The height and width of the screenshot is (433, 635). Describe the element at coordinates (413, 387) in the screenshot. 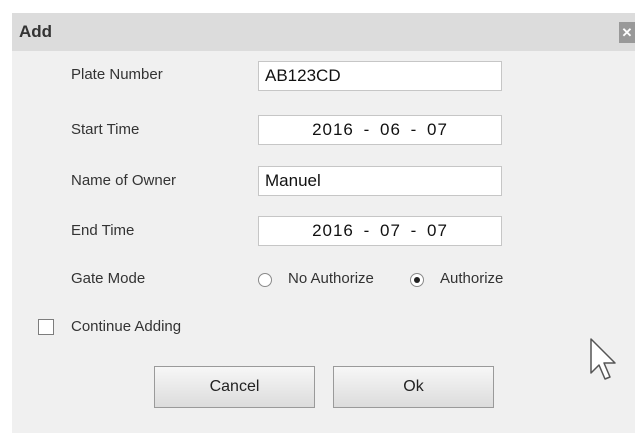

I see `ok-button: Ok` at that location.